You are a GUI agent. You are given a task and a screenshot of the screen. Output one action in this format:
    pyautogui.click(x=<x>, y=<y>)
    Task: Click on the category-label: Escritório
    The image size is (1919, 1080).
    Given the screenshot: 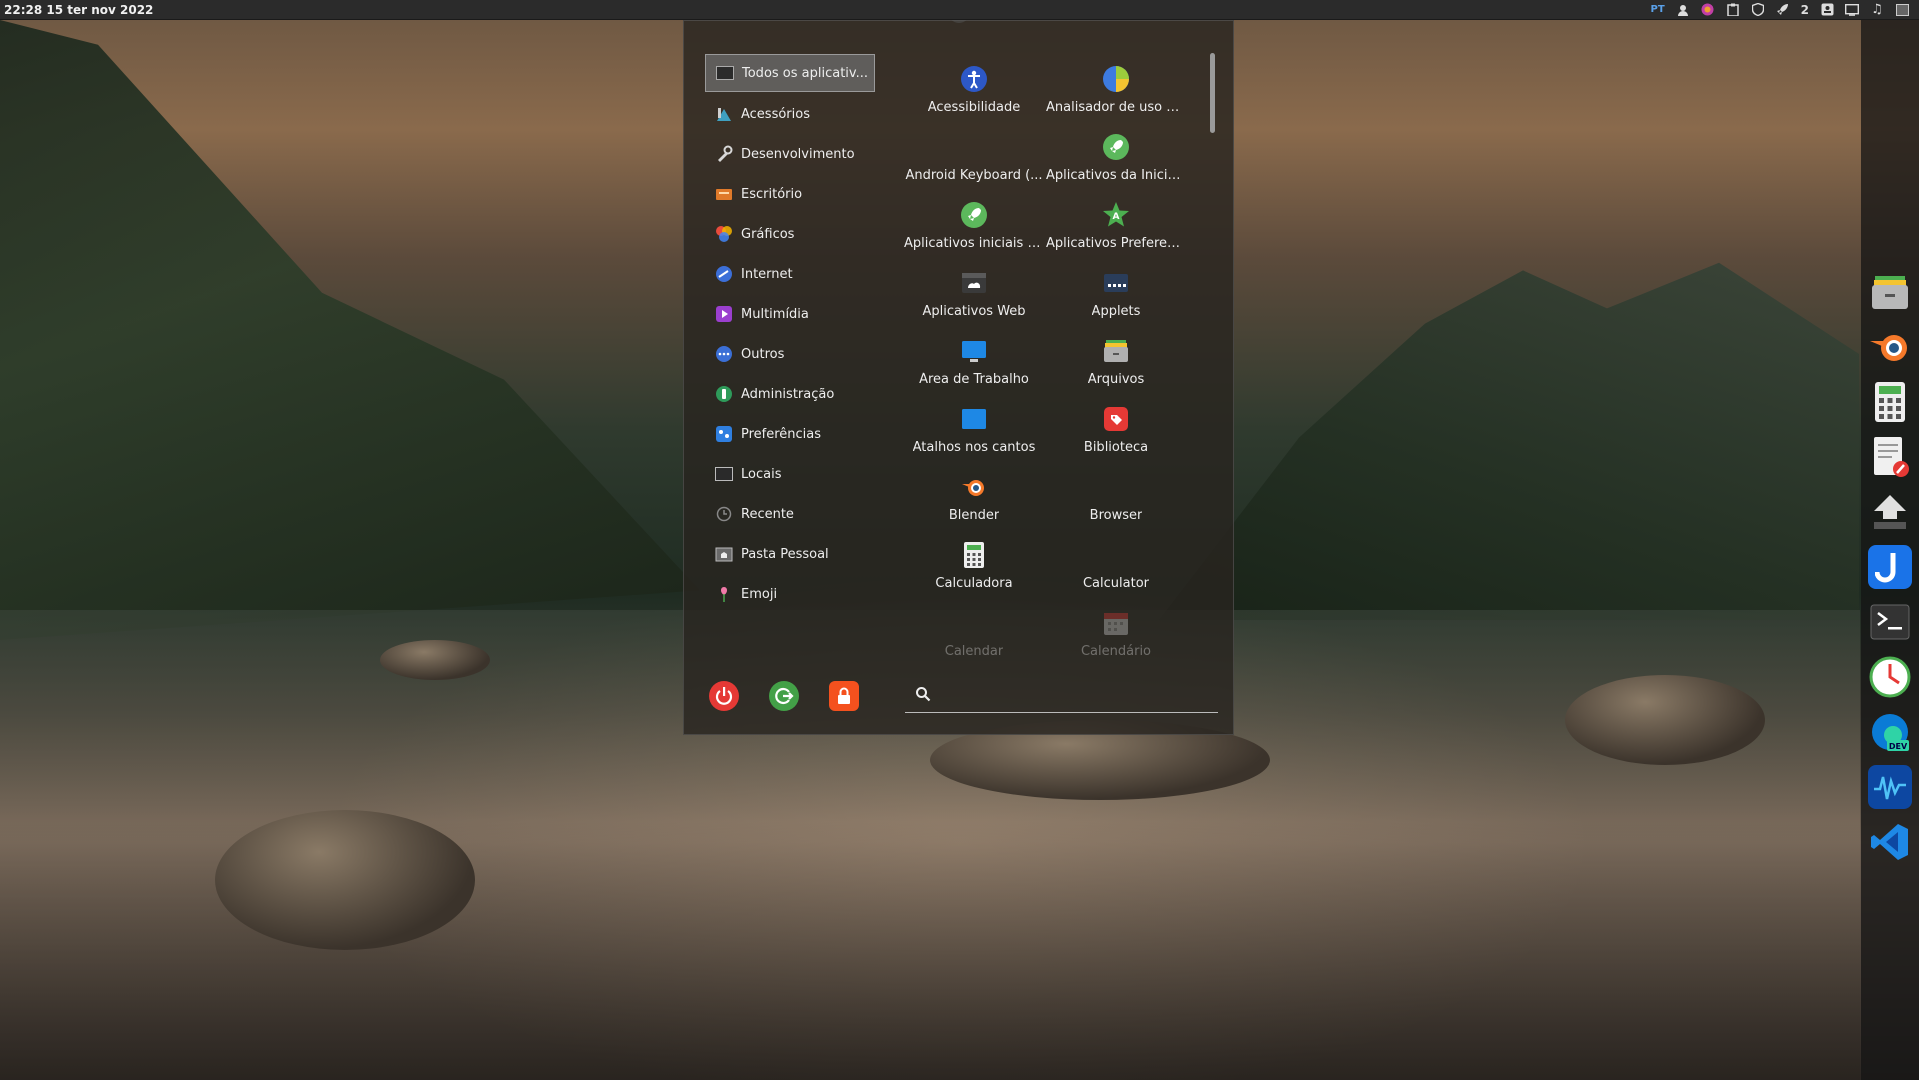 What is the action you would take?
    pyautogui.click(x=772, y=194)
    